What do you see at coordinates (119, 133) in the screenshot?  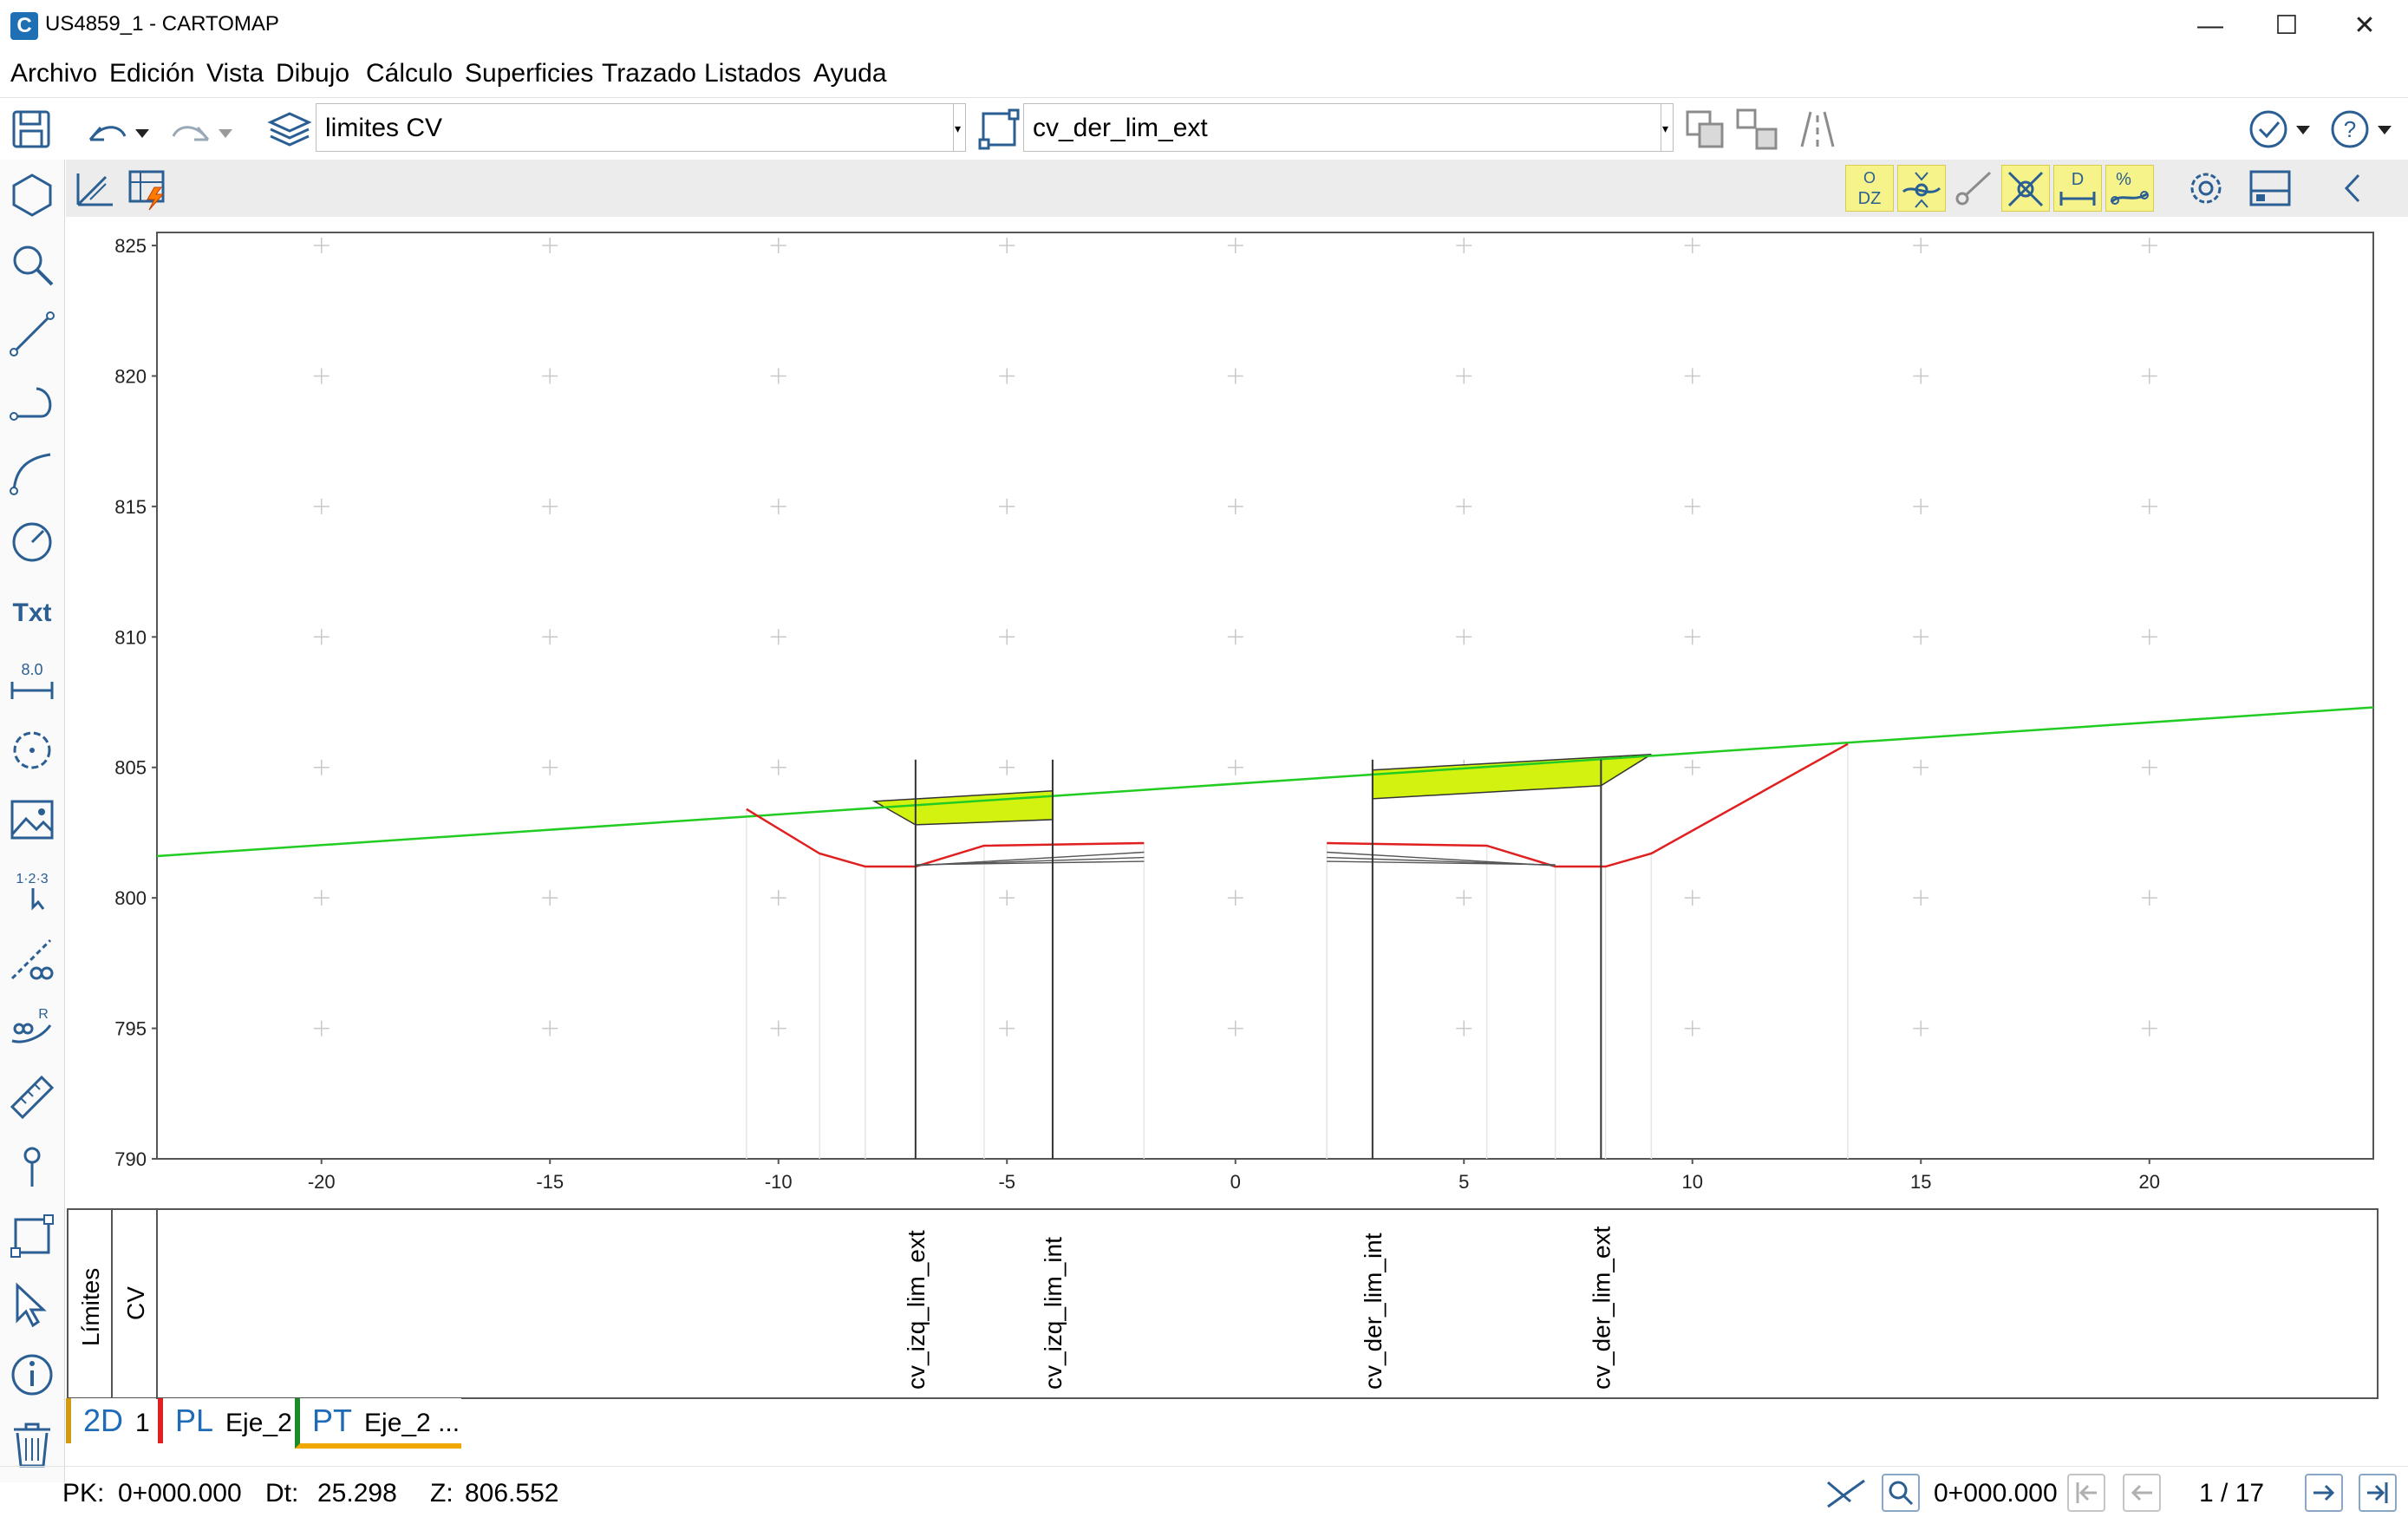 I see `undo-icon` at bounding box center [119, 133].